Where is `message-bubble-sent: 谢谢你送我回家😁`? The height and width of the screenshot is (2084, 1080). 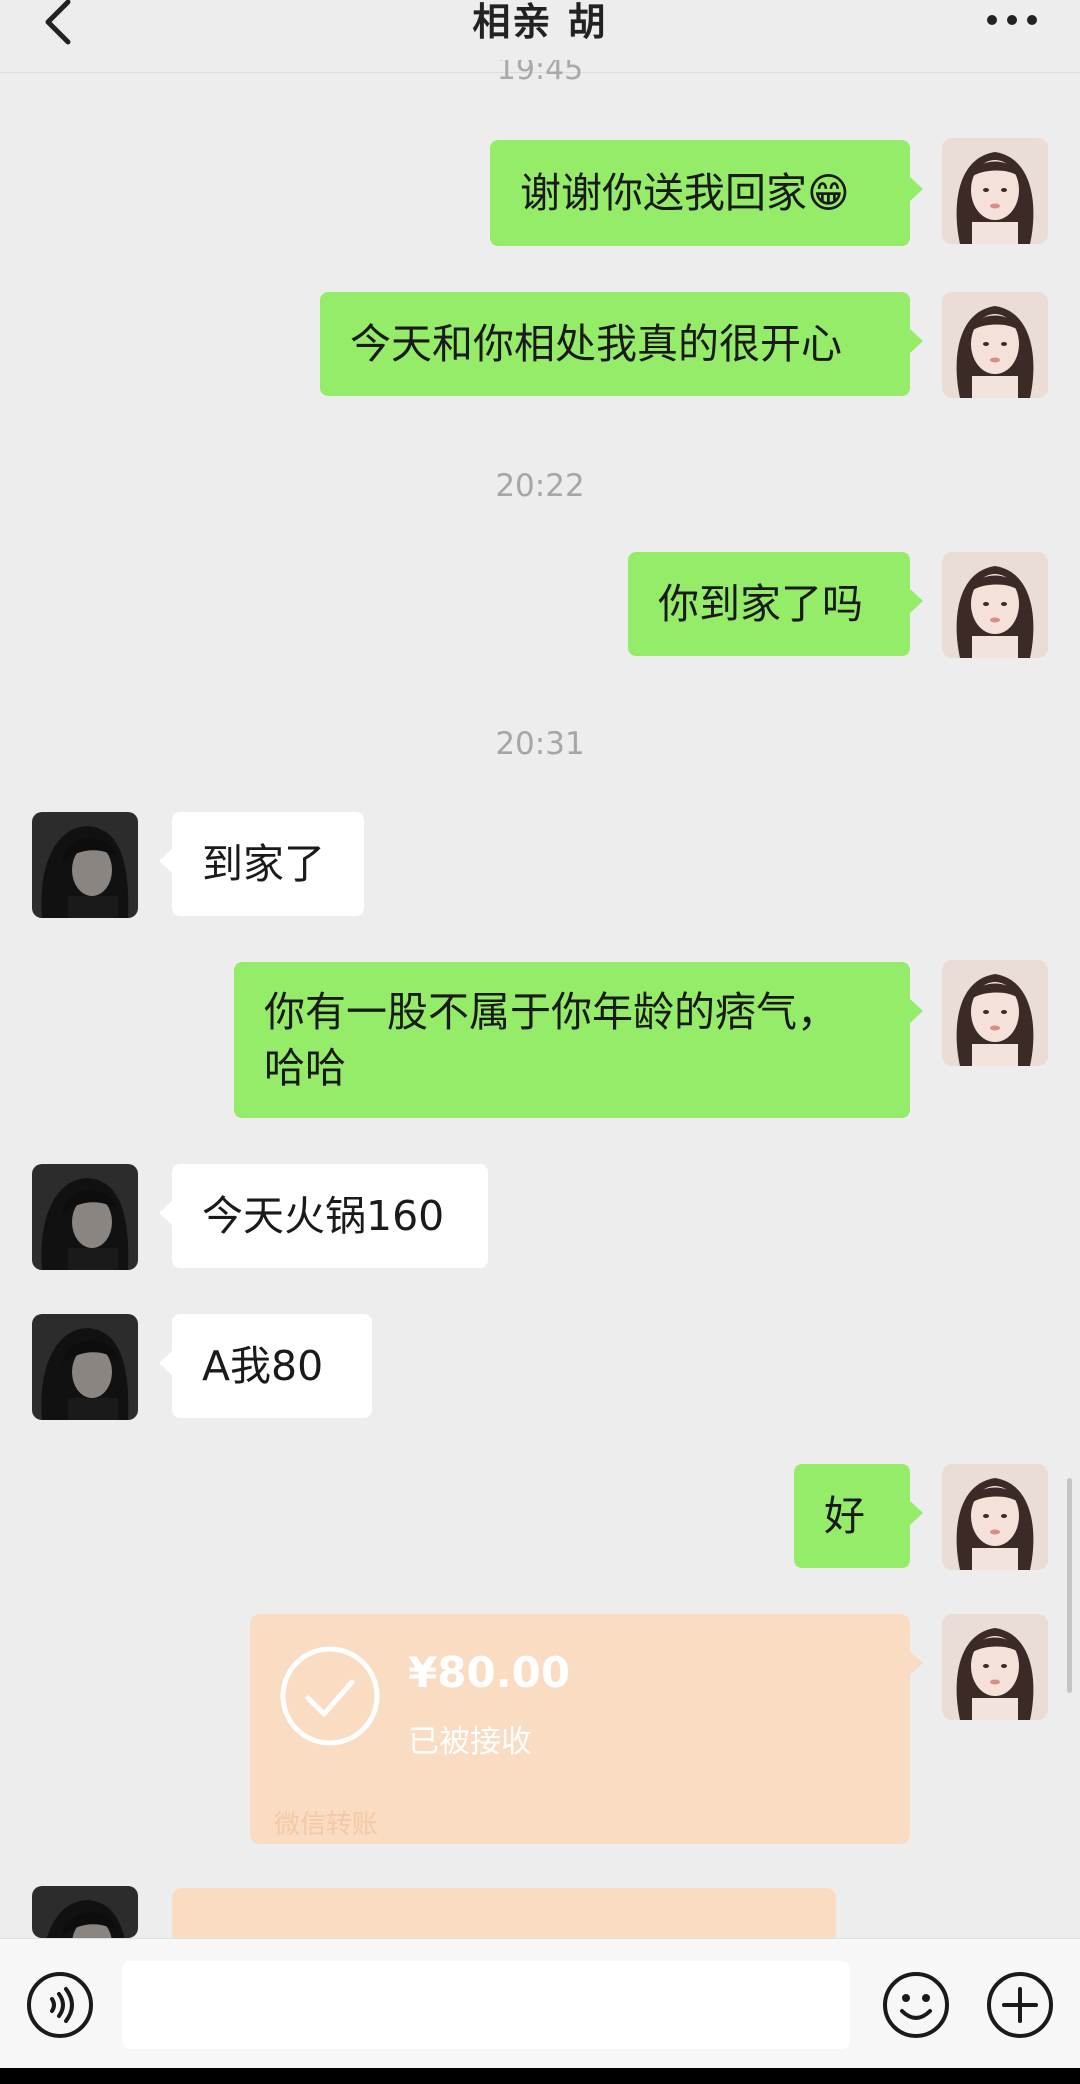 message-bubble-sent: 谢谢你送我回家😁 is located at coordinates (706, 193).